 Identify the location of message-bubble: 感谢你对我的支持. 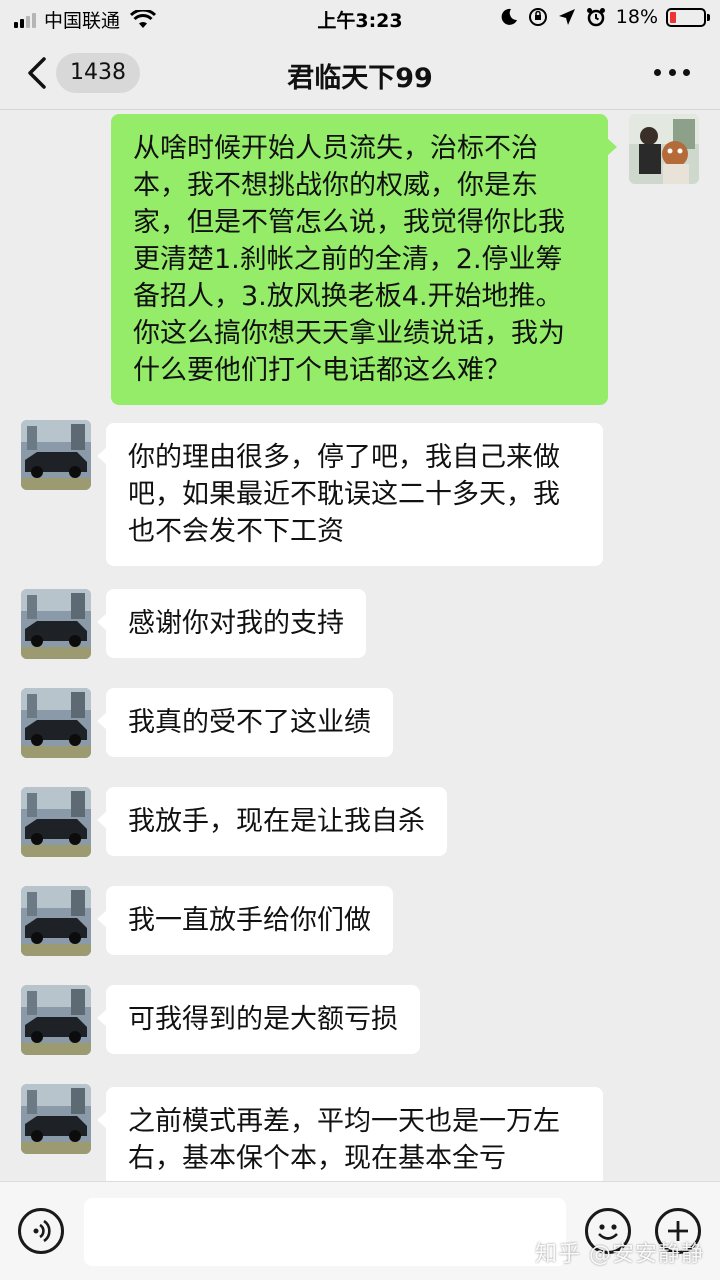
(231, 623).